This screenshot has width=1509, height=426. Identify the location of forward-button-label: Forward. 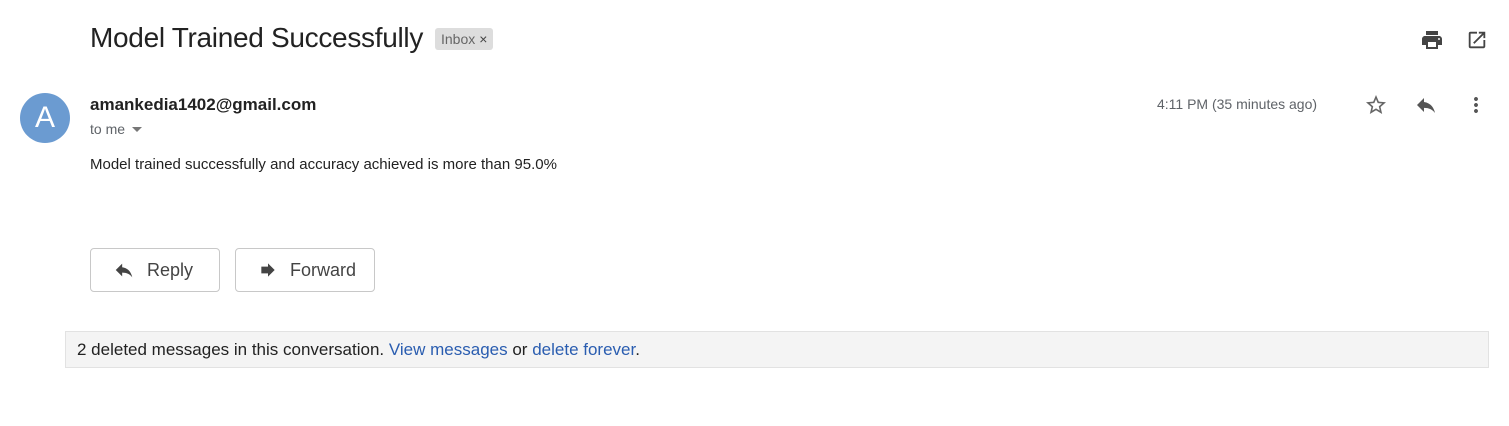
(323, 269).